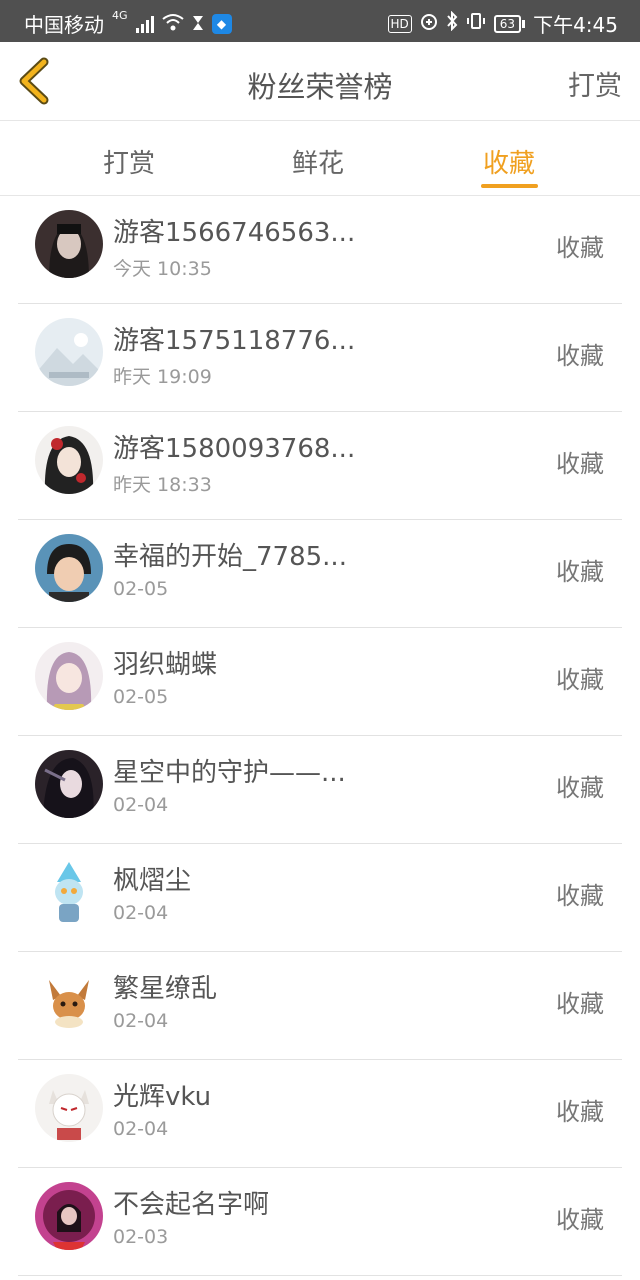 This screenshot has height=1280, width=640. I want to click on vibrate-icon, so click(476, 23).